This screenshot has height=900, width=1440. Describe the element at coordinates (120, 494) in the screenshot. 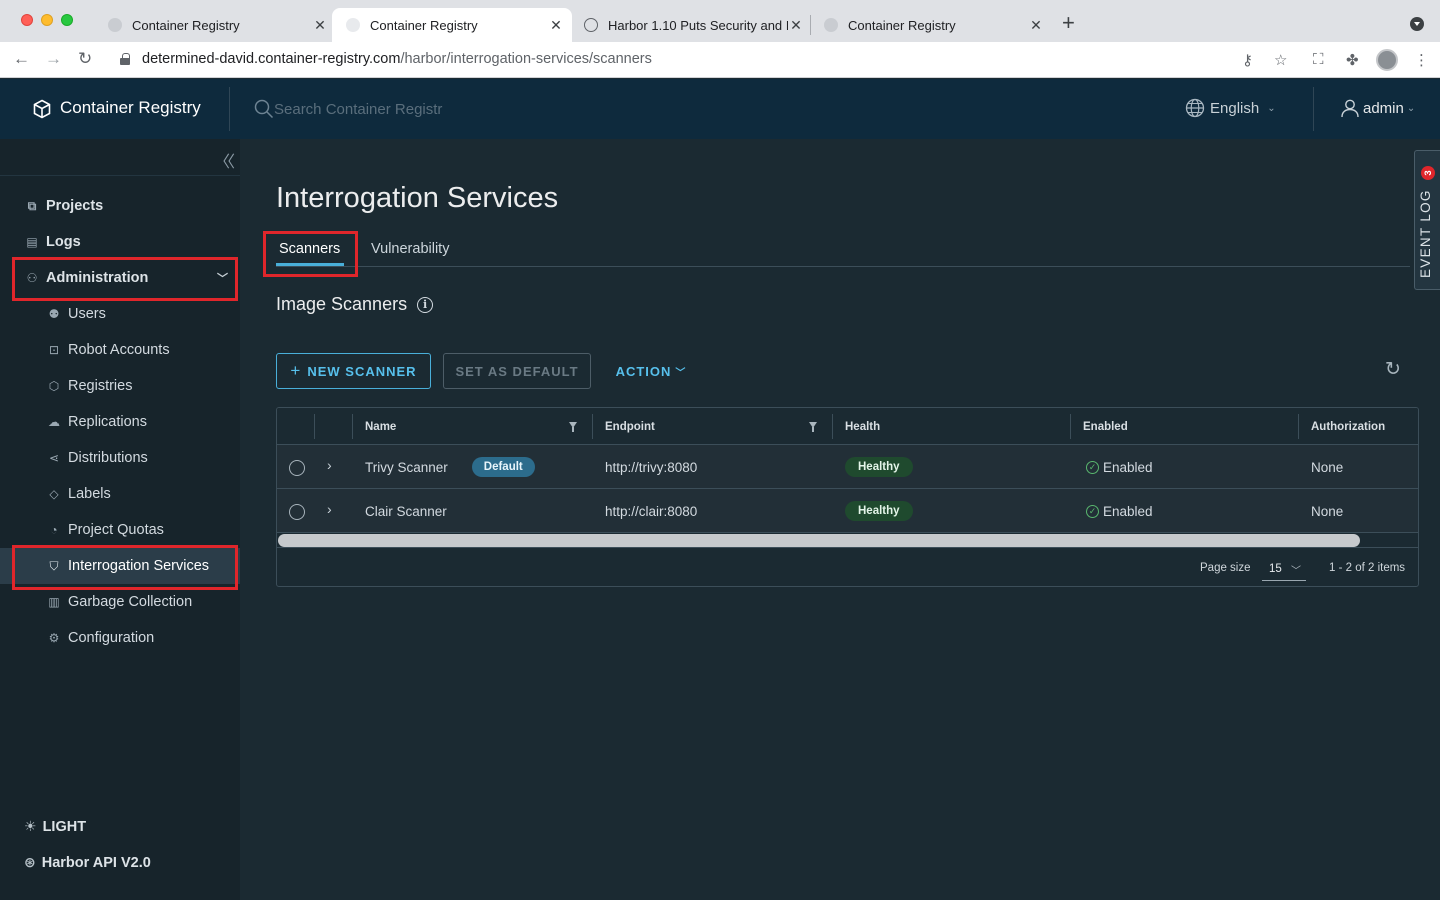

I see `sidebar-item-labels: ◇ Labels` at that location.